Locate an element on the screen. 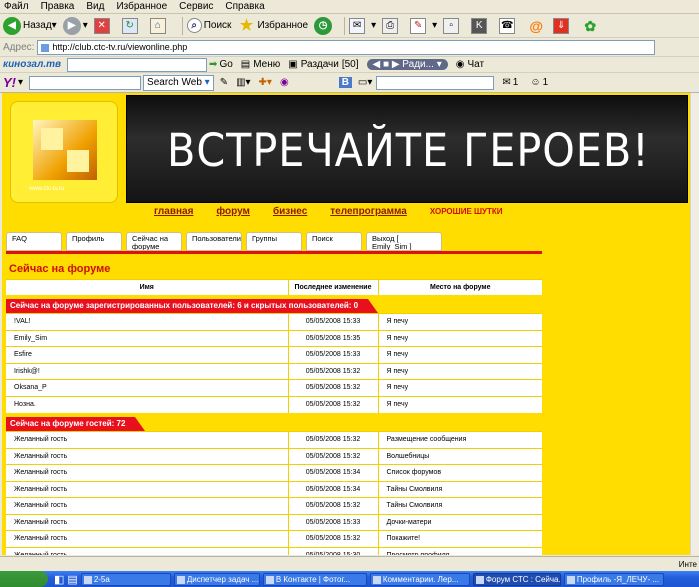 Image resolution: width=699 pixels, height=587 pixels. pencil-icon: ✎ is located at coordinates (224, 82).